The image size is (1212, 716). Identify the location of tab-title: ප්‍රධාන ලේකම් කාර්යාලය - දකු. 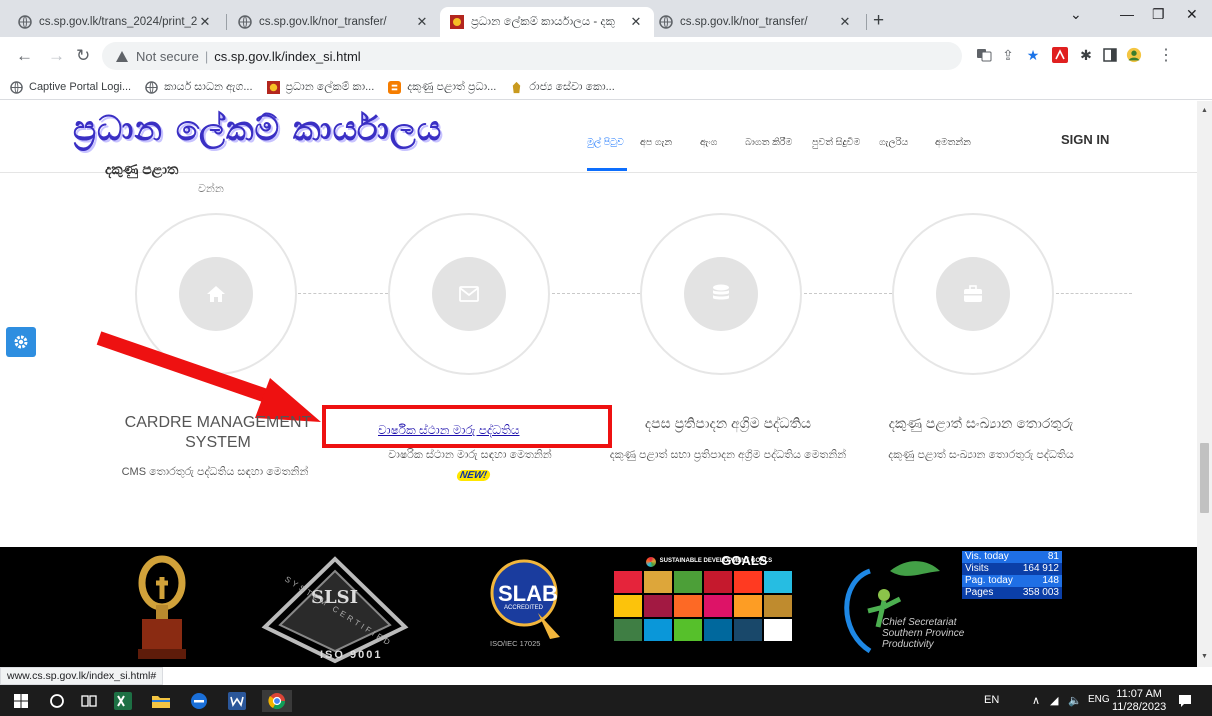
(543, 21).